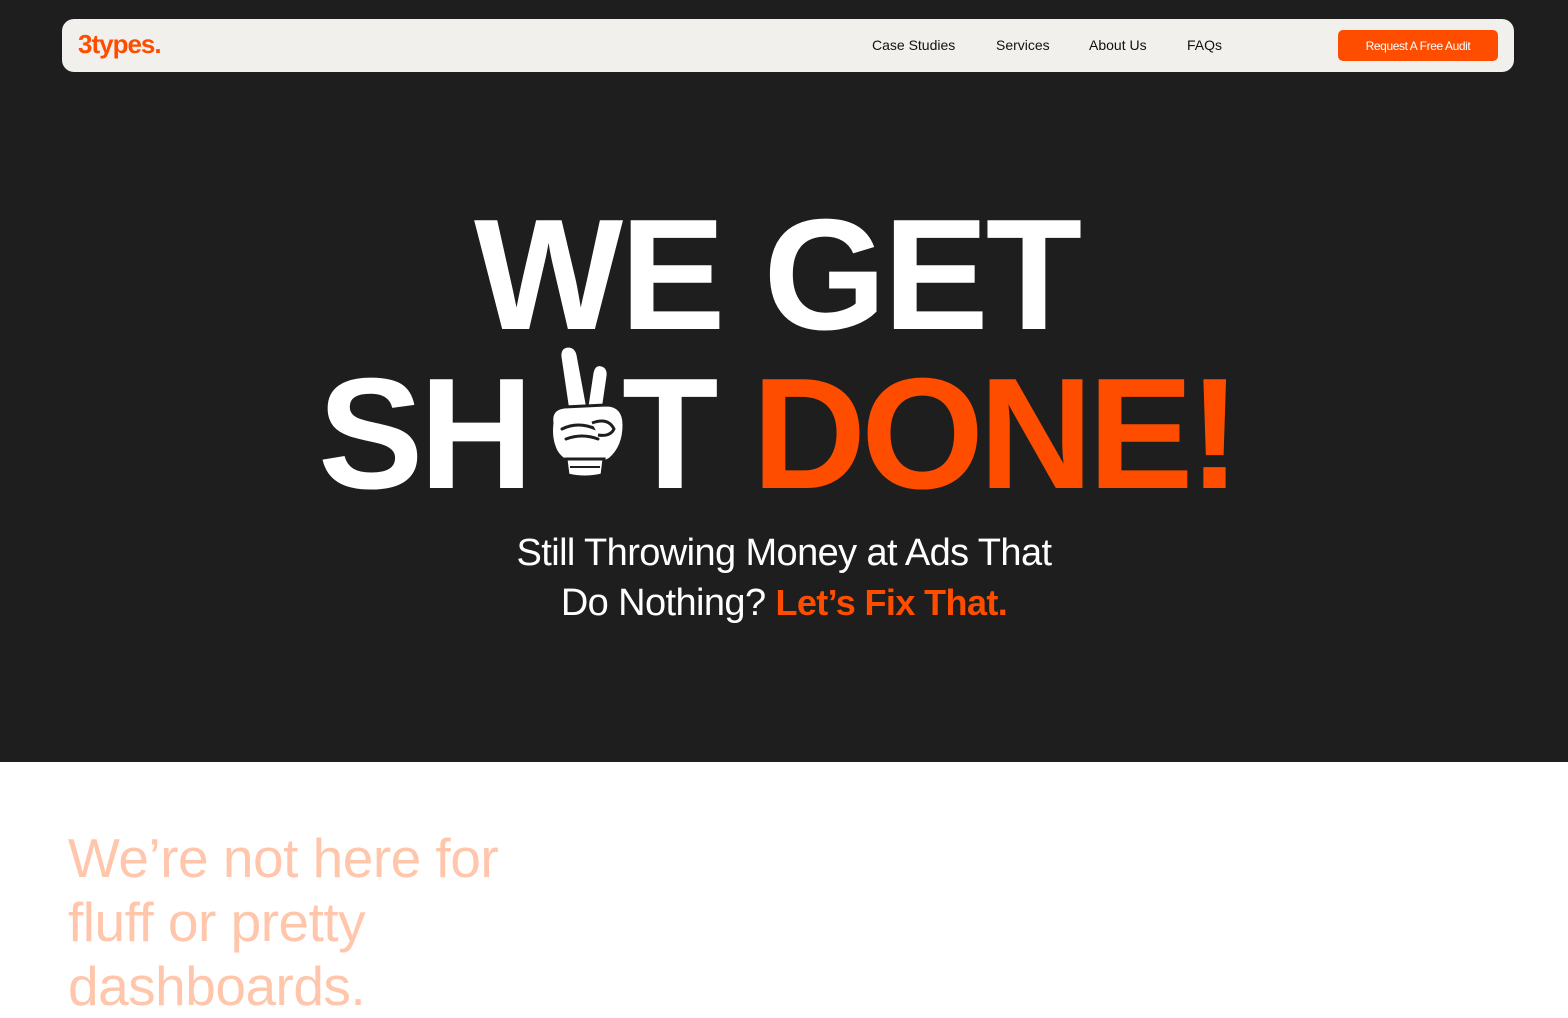  Describe the element at coordinates (425, 434) in the screenshot. I see `hero-headline-sh: SH` at that location.